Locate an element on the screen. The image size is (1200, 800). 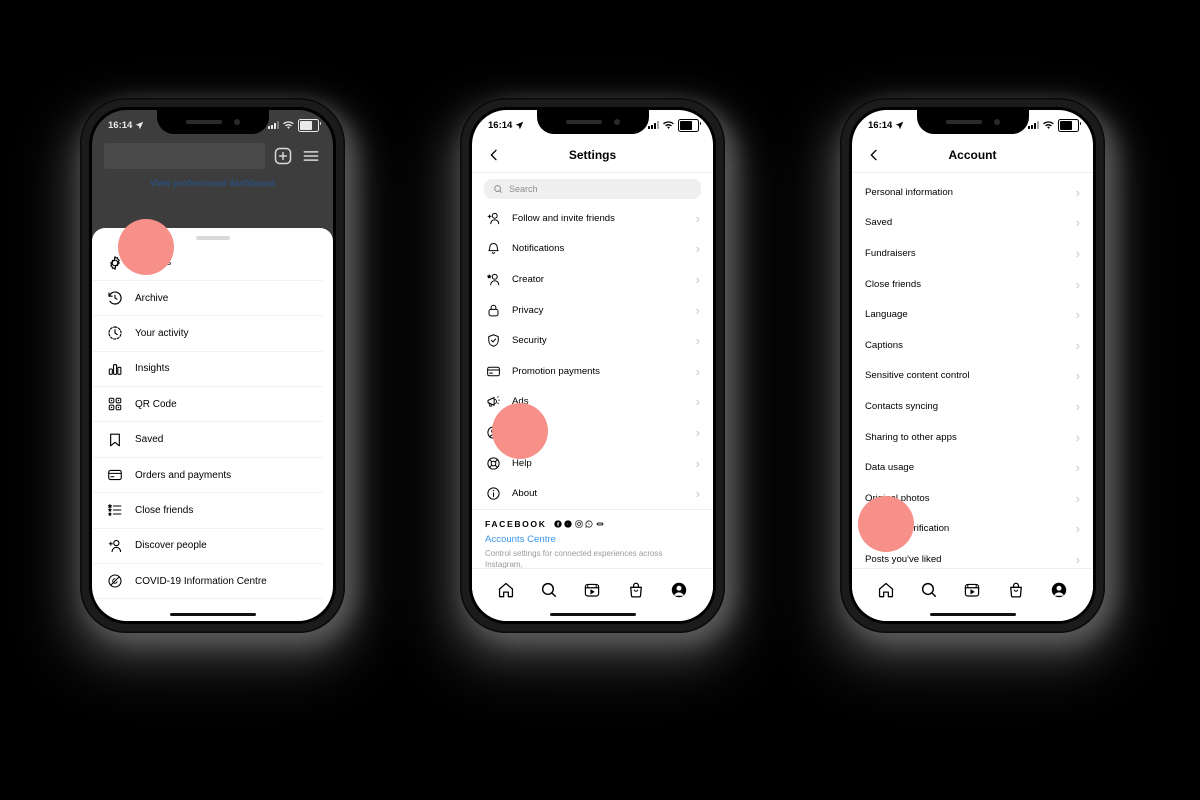
account-item-language: Language › is located at coordinates (972, 314).